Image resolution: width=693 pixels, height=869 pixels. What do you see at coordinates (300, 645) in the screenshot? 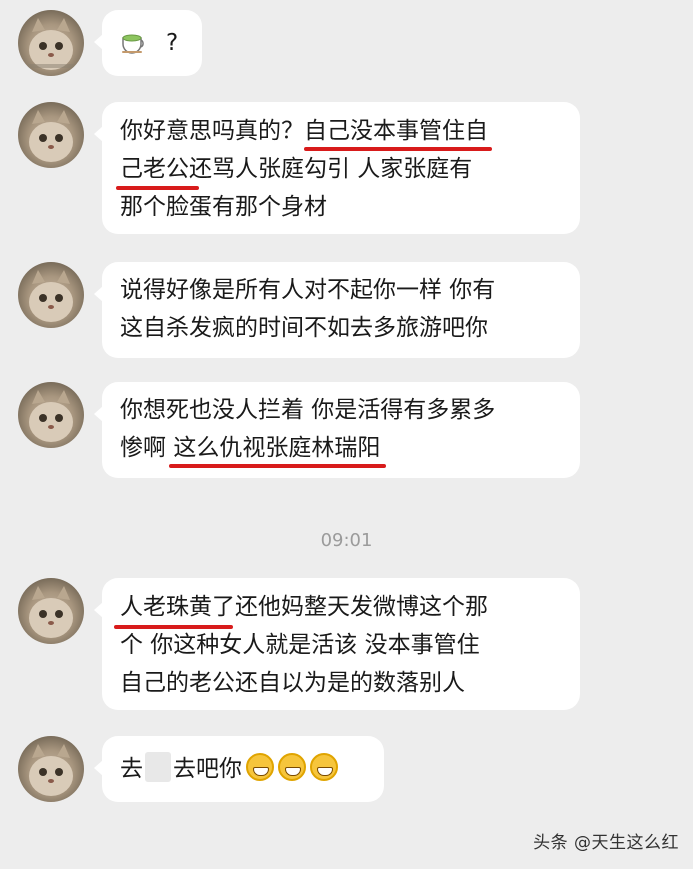
I see `message-text: 个 你这种女人就是活该 没本事管住` at bounding box center [300, 645].